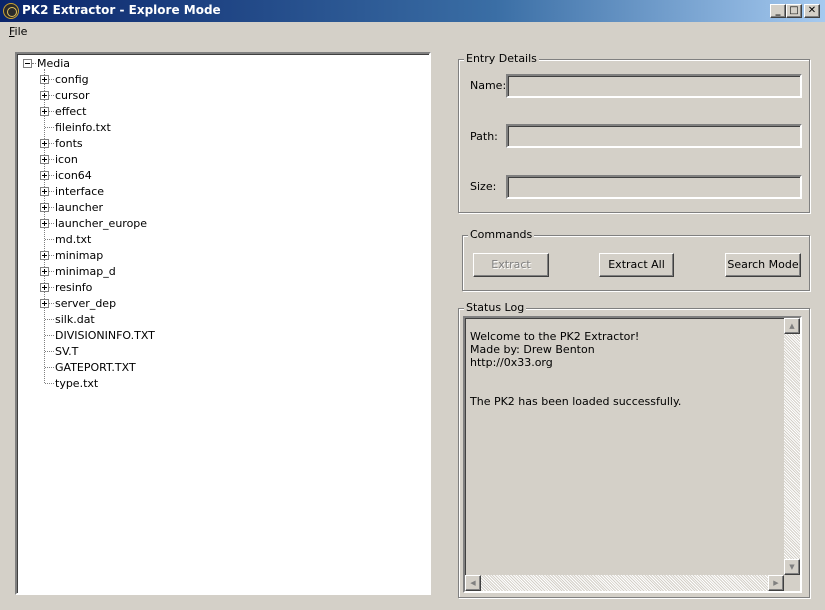 This screenshot has height=610, width=825. I want to click on extract-button: Extract, so click(511, 265).